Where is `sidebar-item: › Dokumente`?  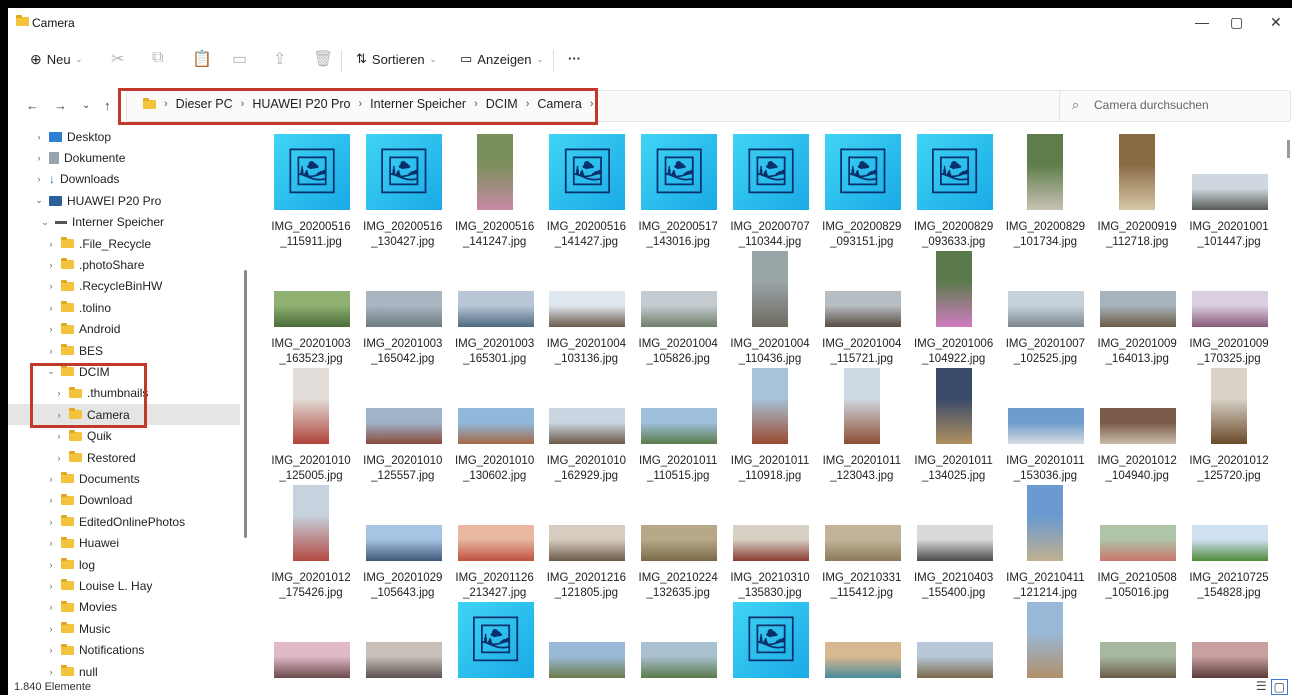 sidebar-item: › Dokumente is located at coordinates (124, 157).